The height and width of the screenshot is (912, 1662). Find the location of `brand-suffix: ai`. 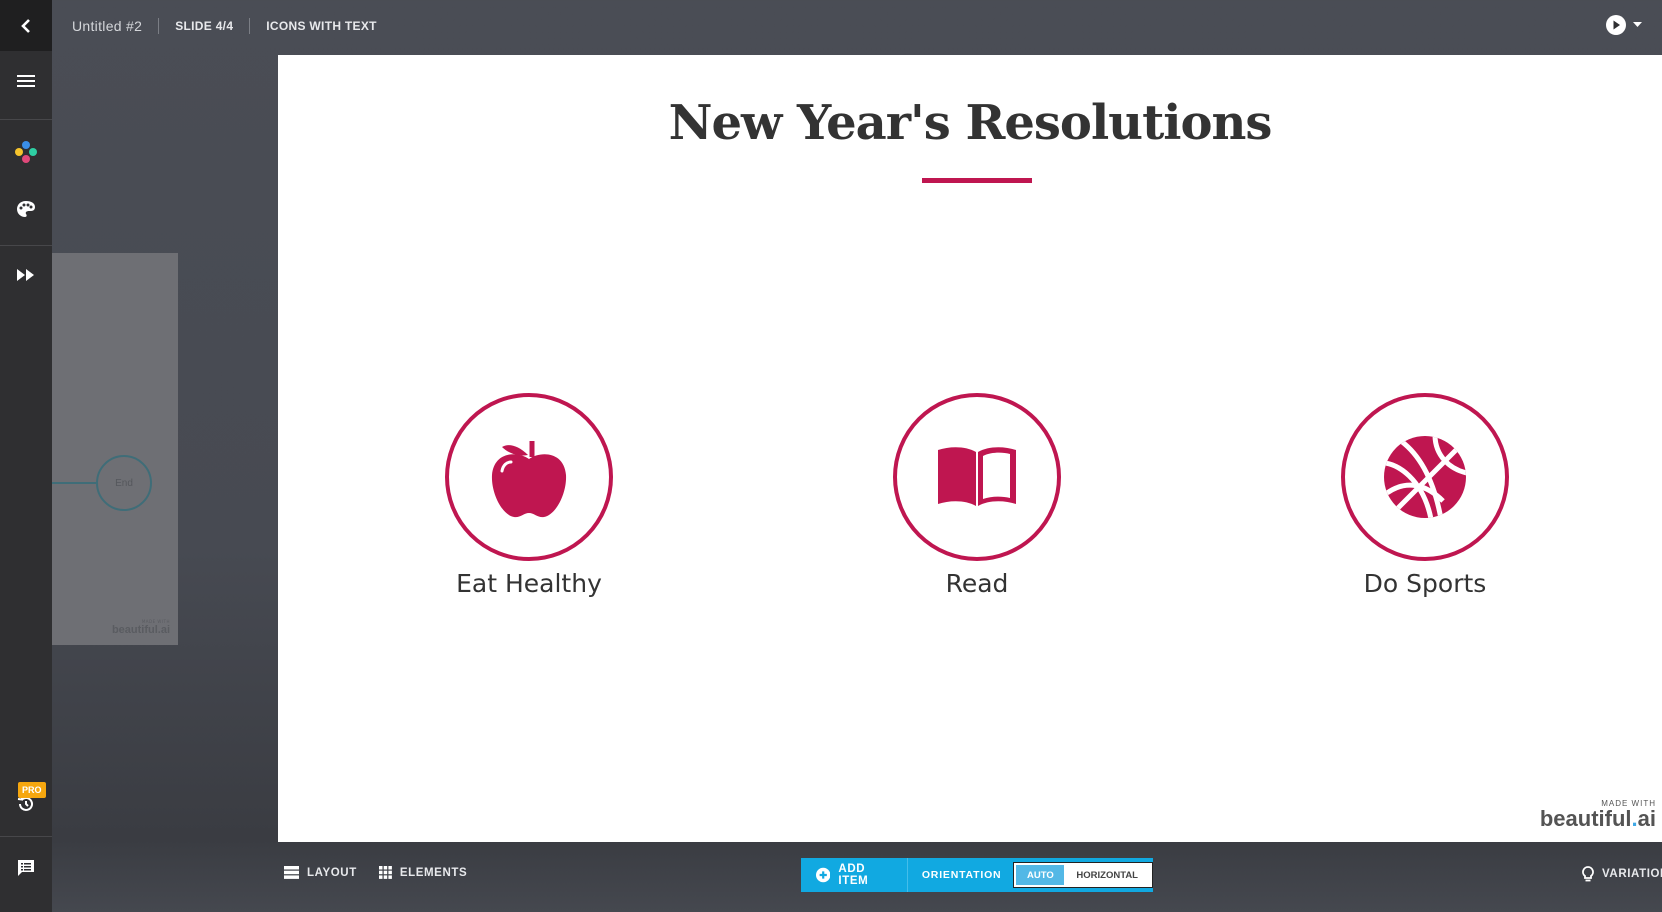

brand-suffix: ai is located at coordinates (1646, 818).